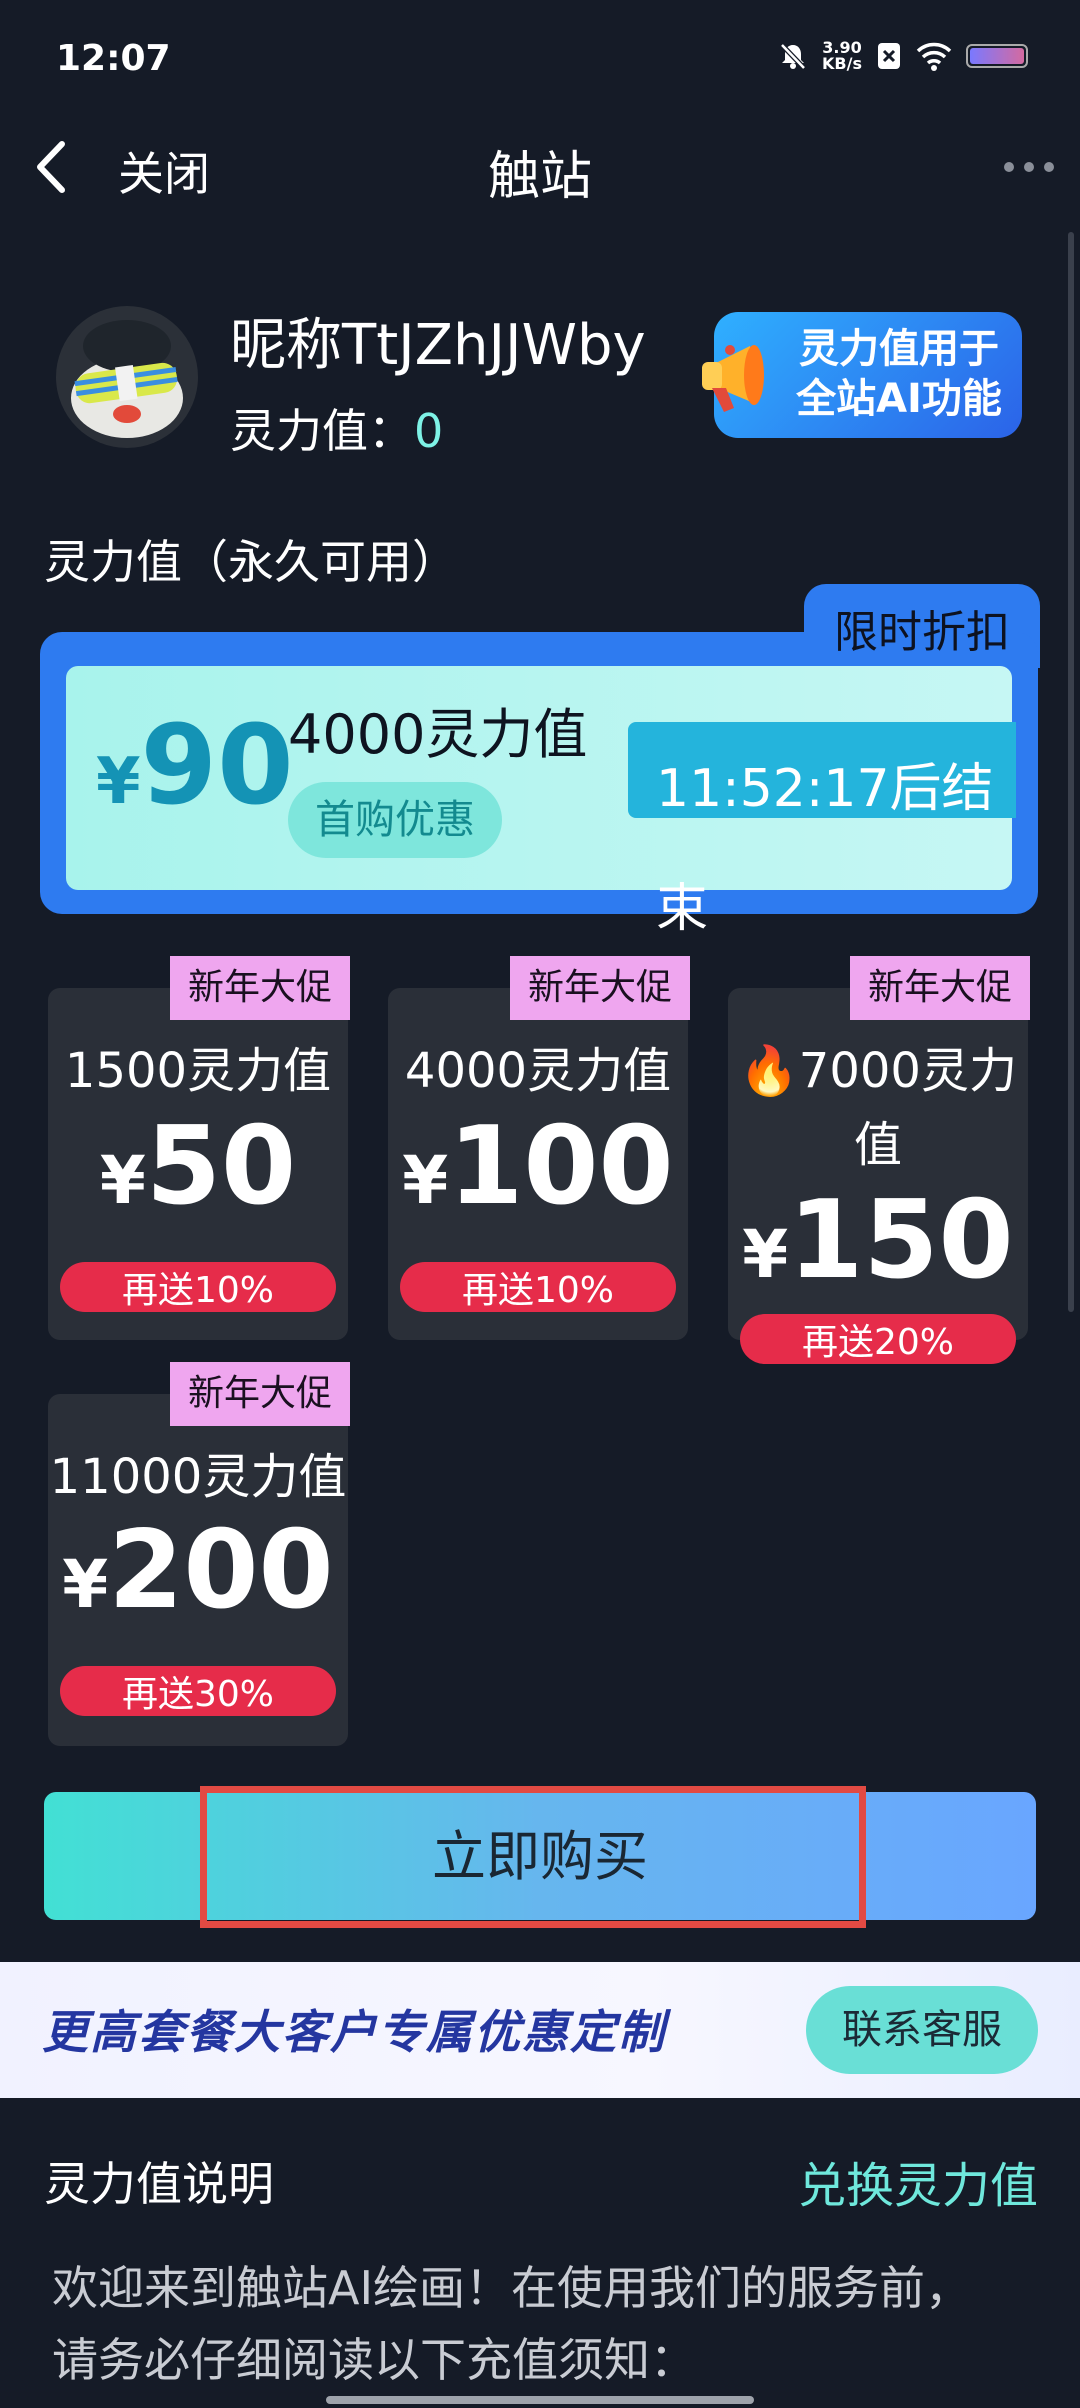 This screenshot has height=2408, width=1080. What do you see at coordinates (901, 1240) in the screenshot?
I see `package-price-value: 150` at bounding box center [901, 1240].